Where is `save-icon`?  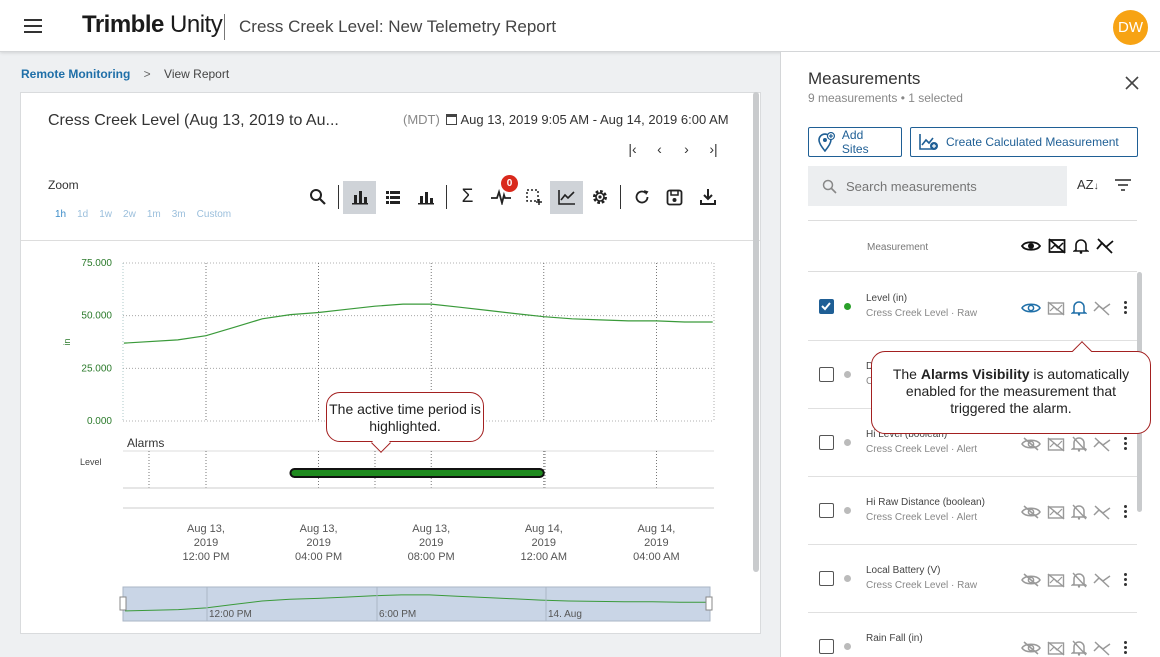
save-icon is located at coordinates (674, 197).